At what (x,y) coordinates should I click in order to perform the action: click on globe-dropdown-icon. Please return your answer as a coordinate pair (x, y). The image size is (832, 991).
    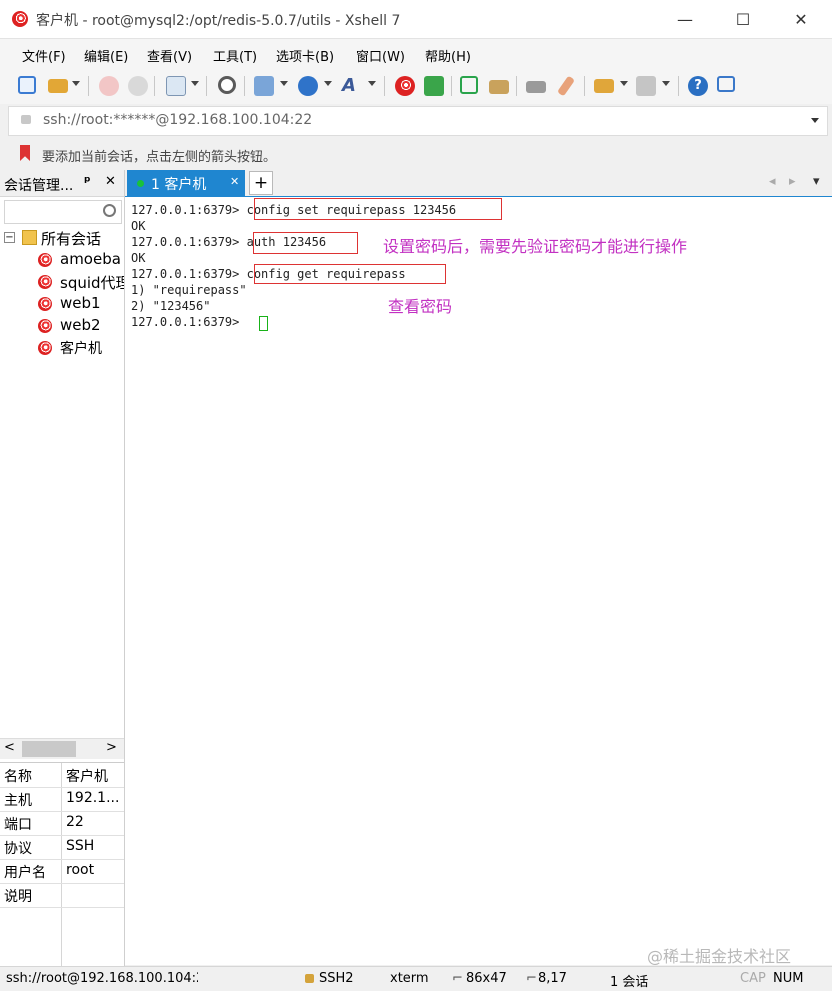
    Looking at the image, I should click on (328, 83).